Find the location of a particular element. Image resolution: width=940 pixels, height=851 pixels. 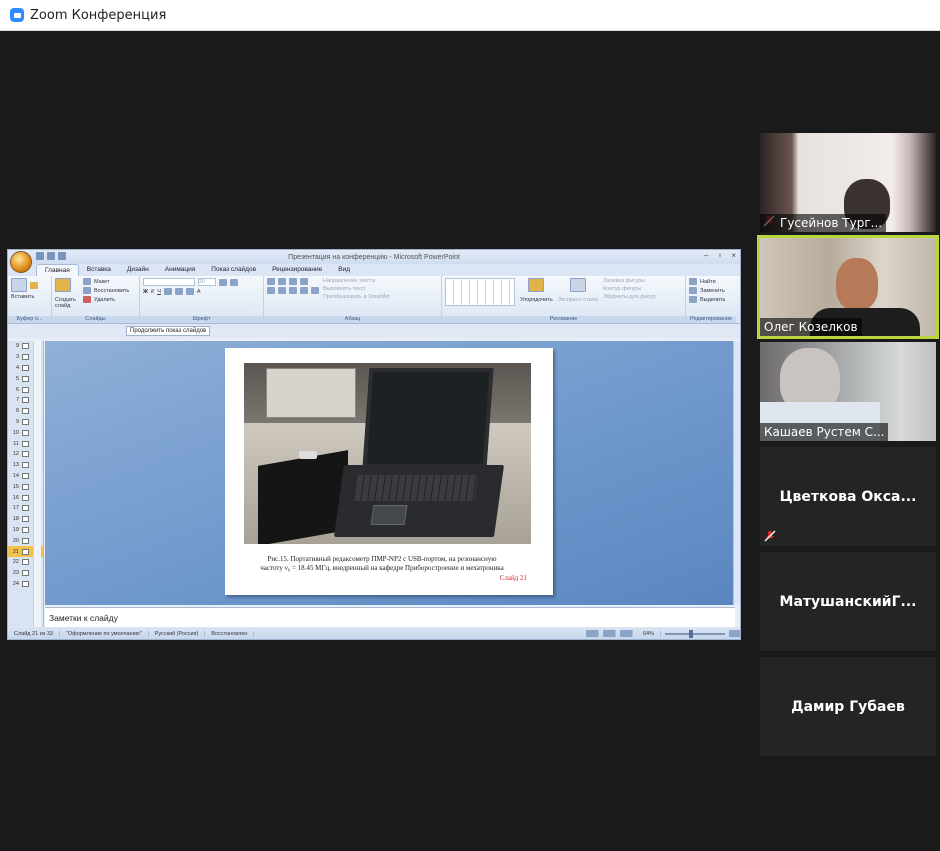

arrange-button: Упорядочить is located at coordinates (536, 300).